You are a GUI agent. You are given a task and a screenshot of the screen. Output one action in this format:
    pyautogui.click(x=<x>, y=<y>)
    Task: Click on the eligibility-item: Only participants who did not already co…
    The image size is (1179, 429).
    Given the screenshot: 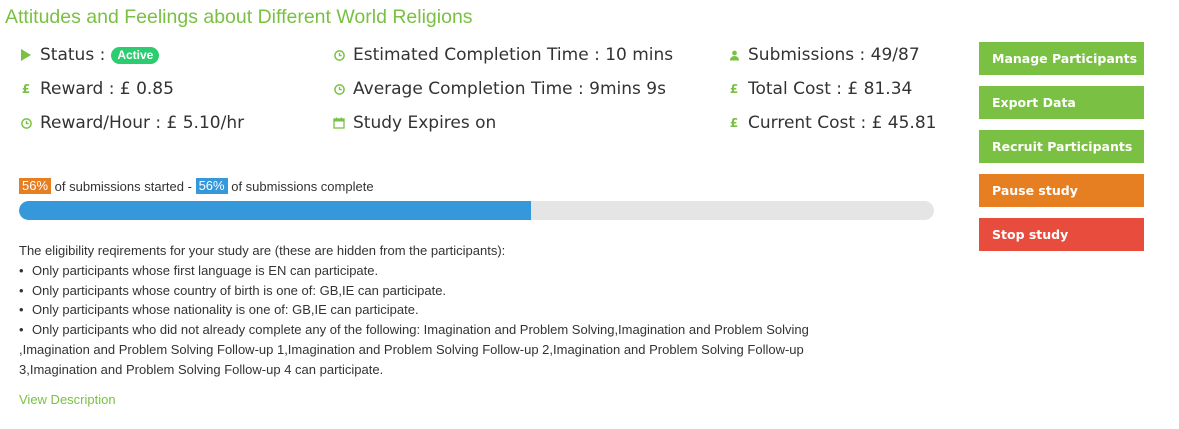 What is the action you would take?
    pyautogui.click(x=469, y=330)
    